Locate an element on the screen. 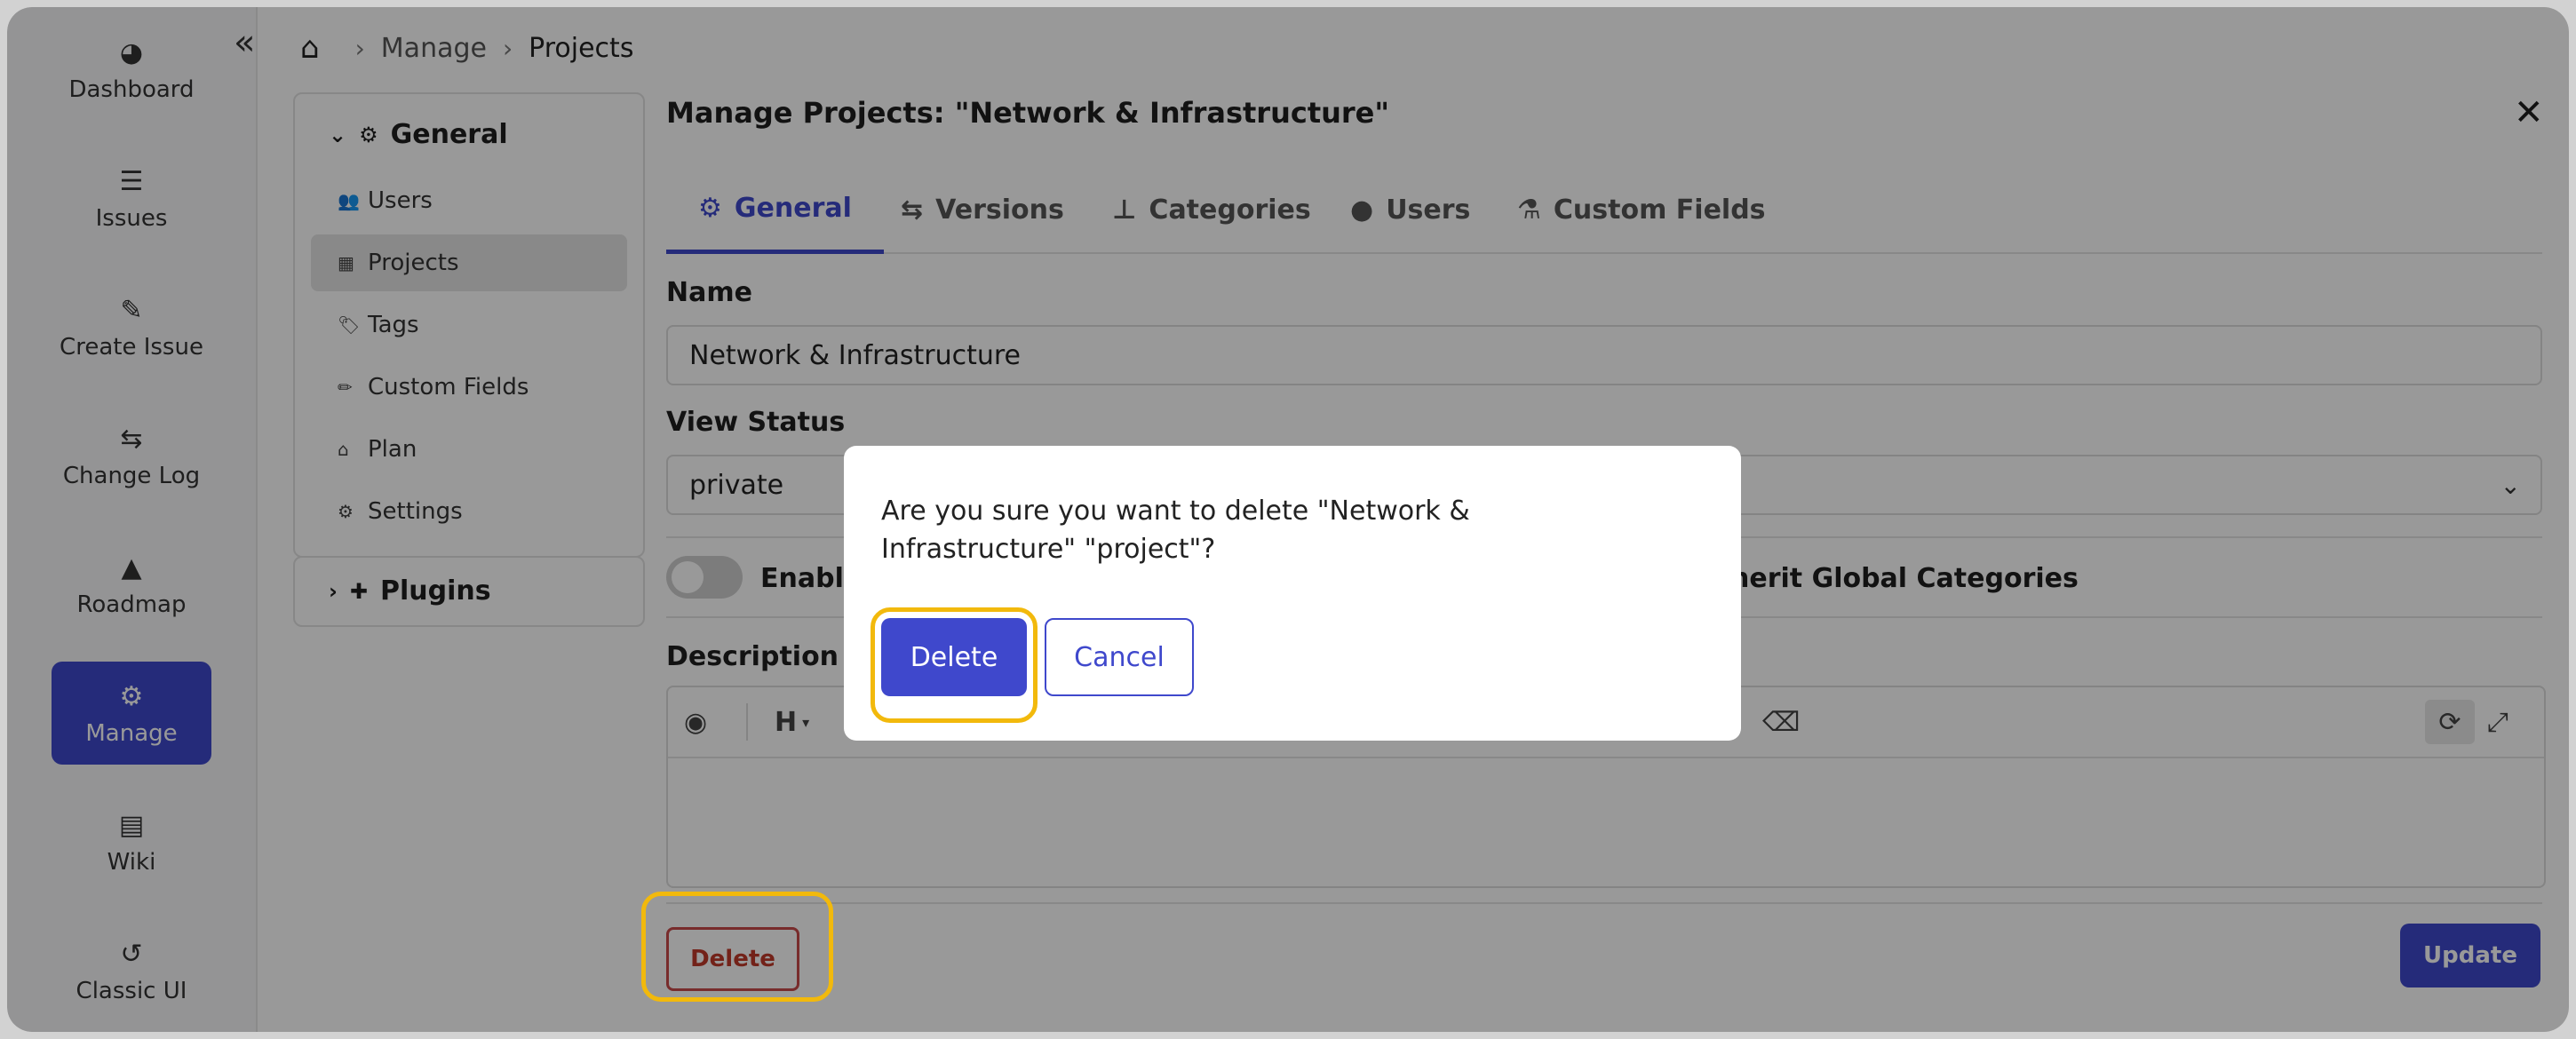 The width and height of the screenshot is (2576, 1039). cancel-button: Cancel is located at coordinates (1119, 657).